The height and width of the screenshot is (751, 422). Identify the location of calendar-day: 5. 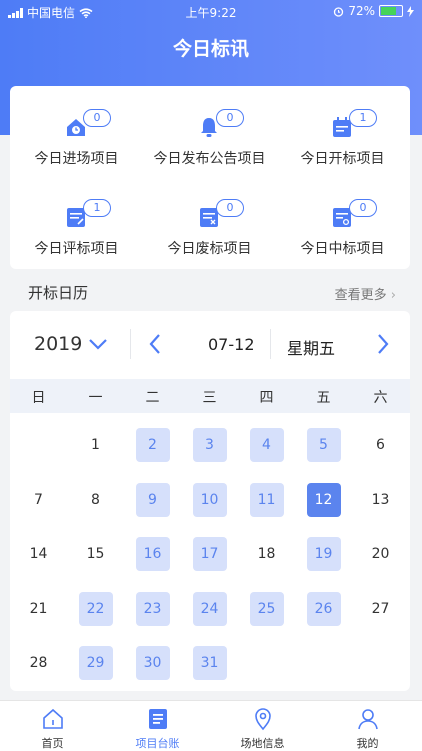
(323, 445).